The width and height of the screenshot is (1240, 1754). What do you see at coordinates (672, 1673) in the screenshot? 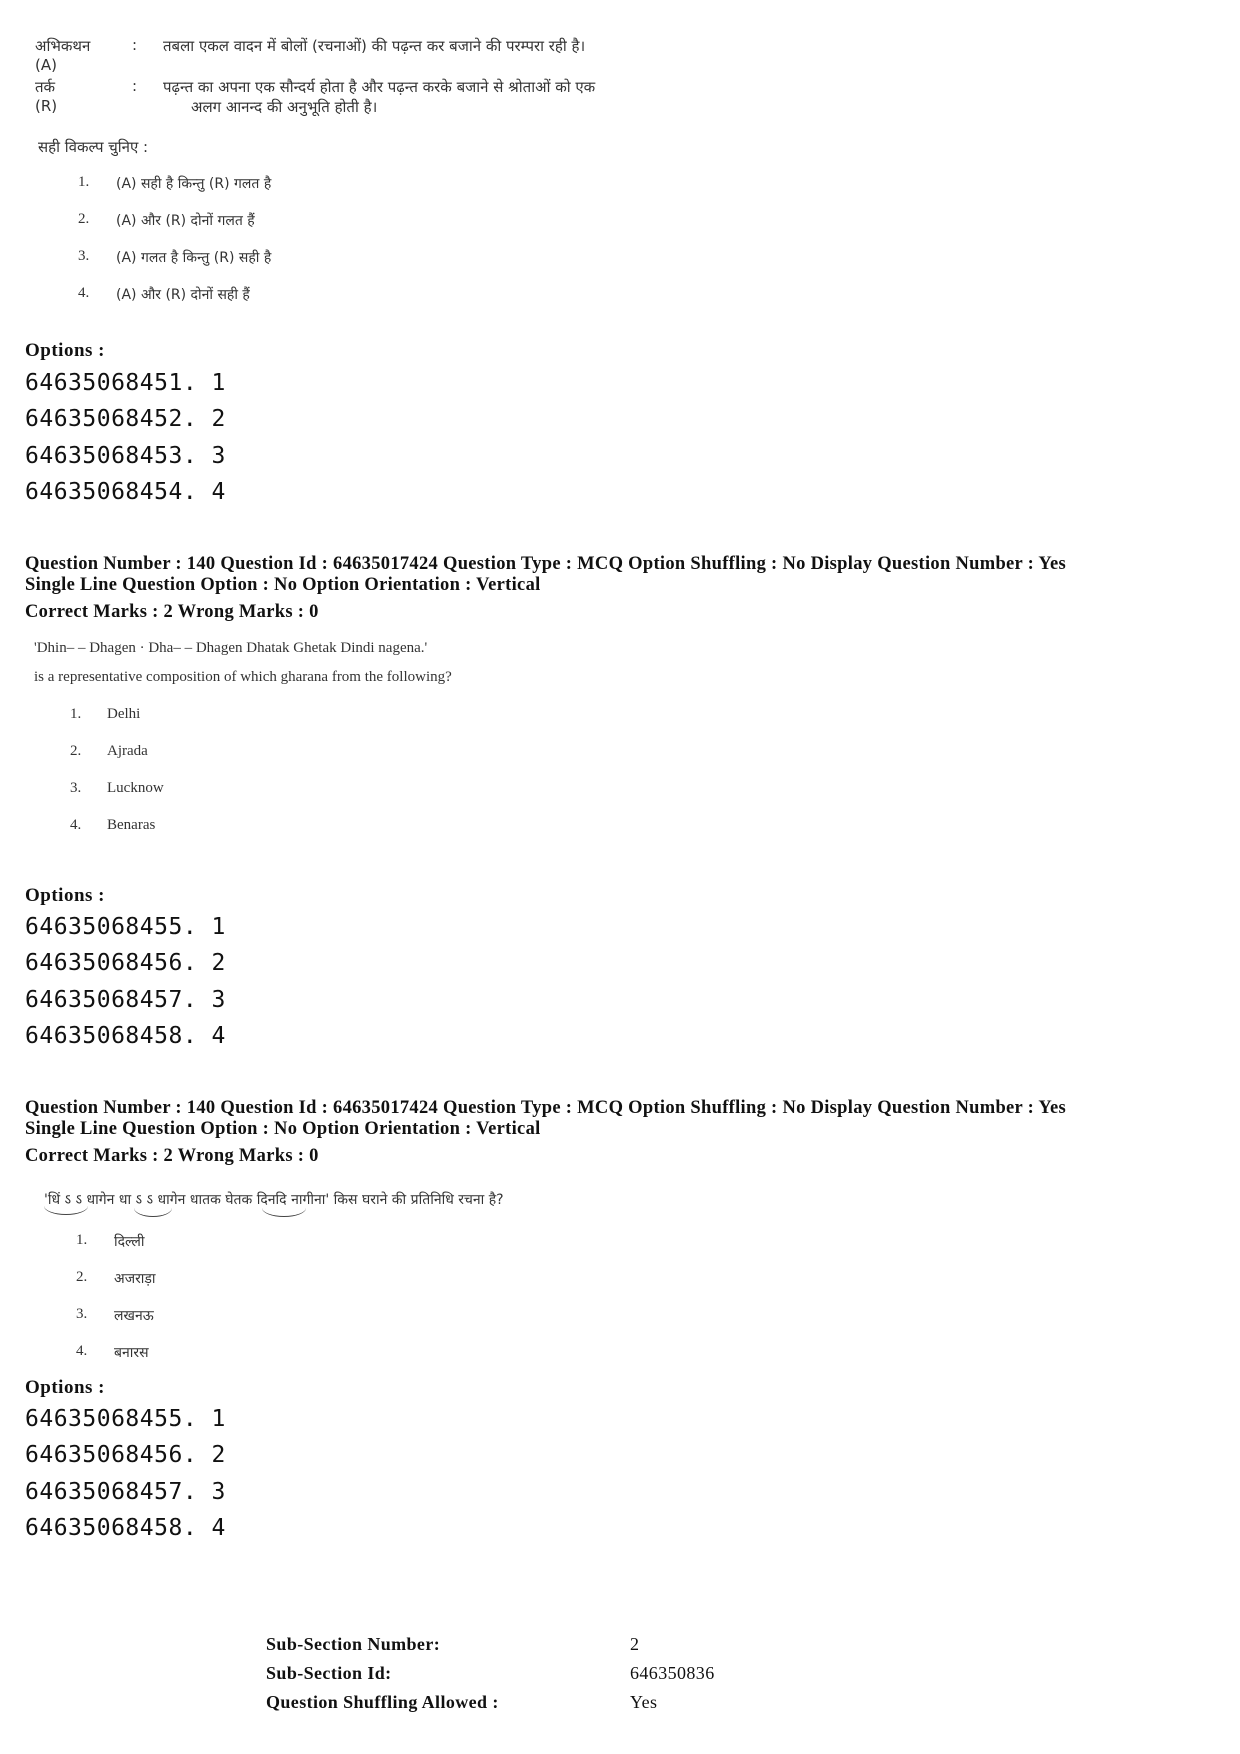
I see `subsection-id-value: 646350836` at bounding box center [672, 1673].